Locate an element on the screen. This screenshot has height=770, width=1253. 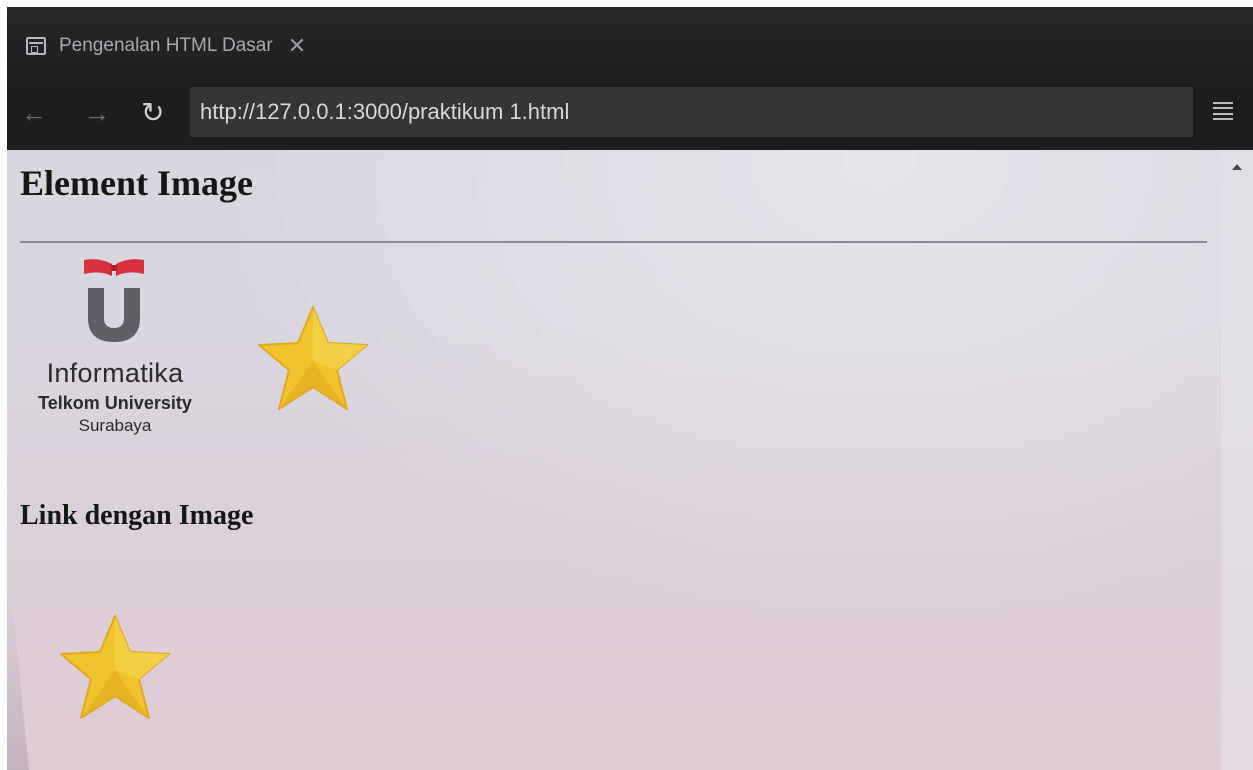
hamburger-menu-icon is located at coordinates (1223, 111).